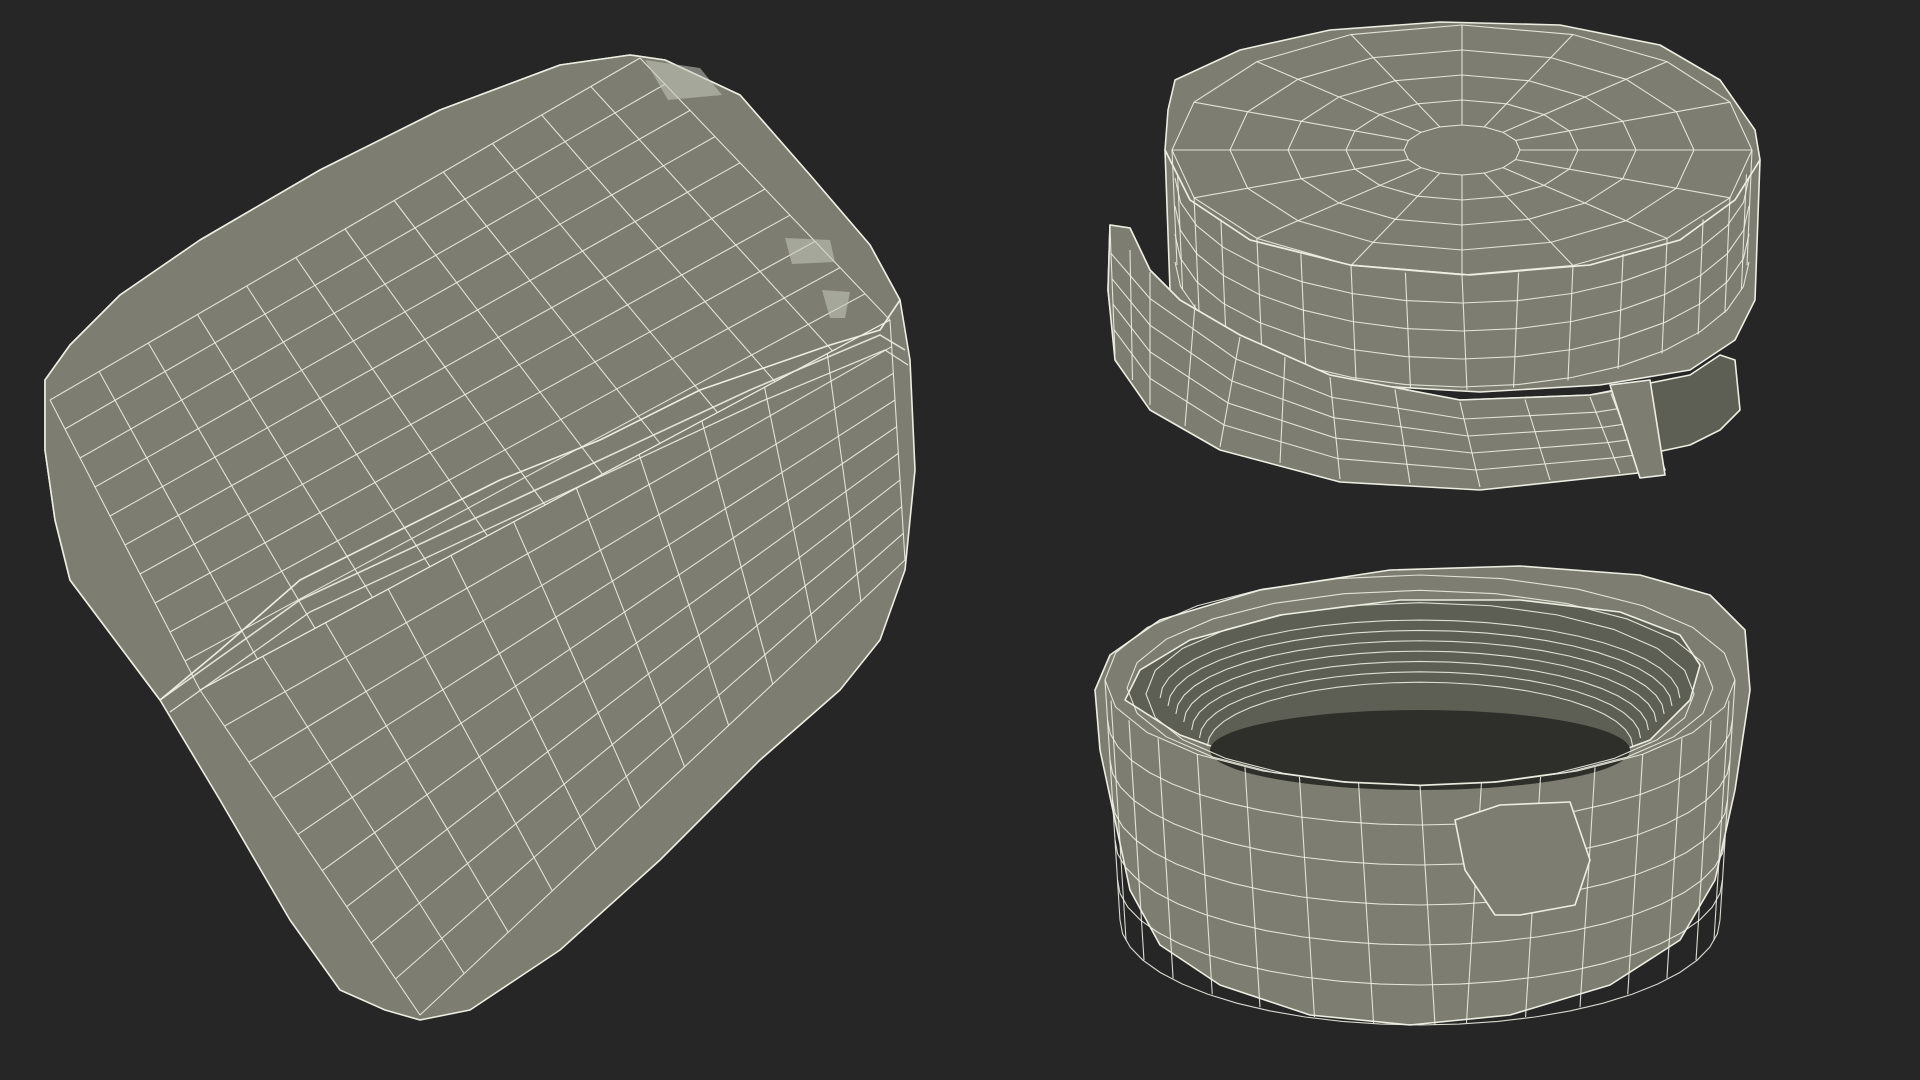  Describe the element at coordinates (1422, 795) in the screenshot. I see `wireframe-base-cup` at that location.